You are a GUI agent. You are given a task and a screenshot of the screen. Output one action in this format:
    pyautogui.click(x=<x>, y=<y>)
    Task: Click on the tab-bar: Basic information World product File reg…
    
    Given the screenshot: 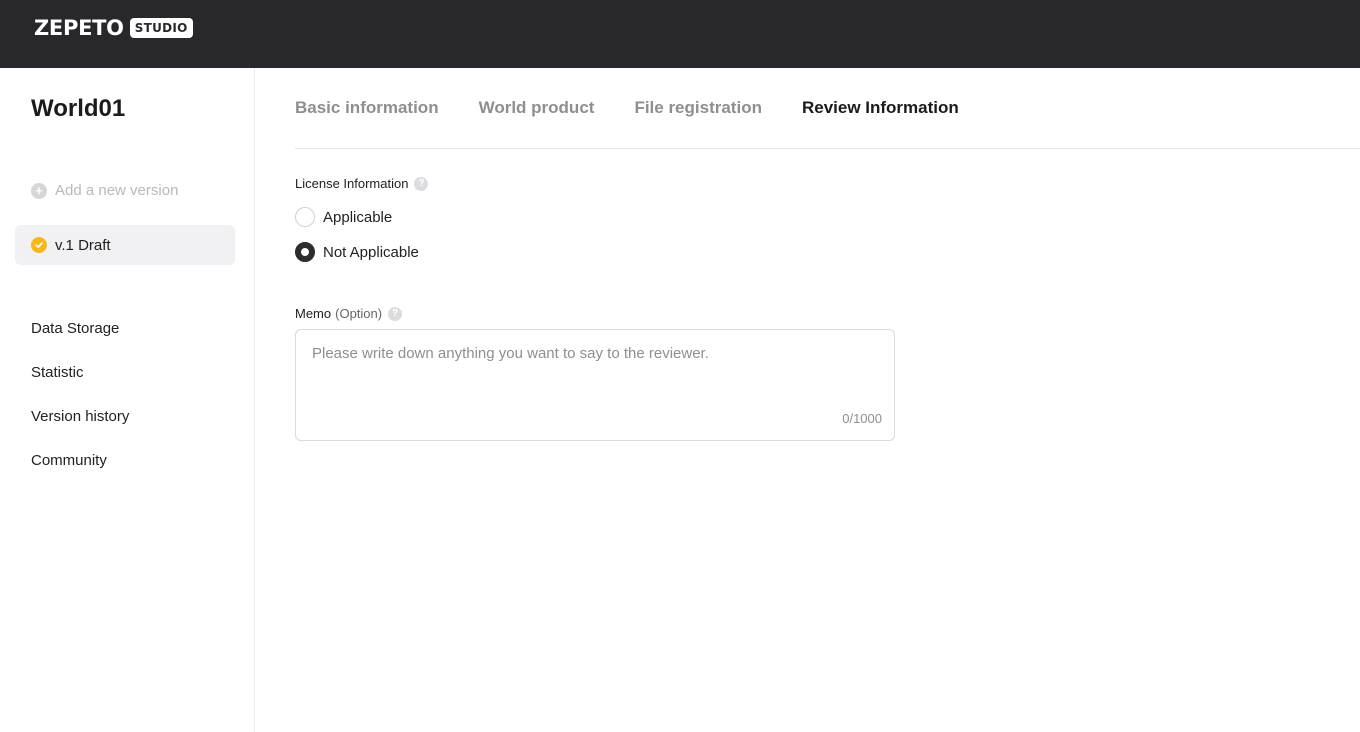 What is the action you would take?
    pyautogui.click(x=647, y=108)
    